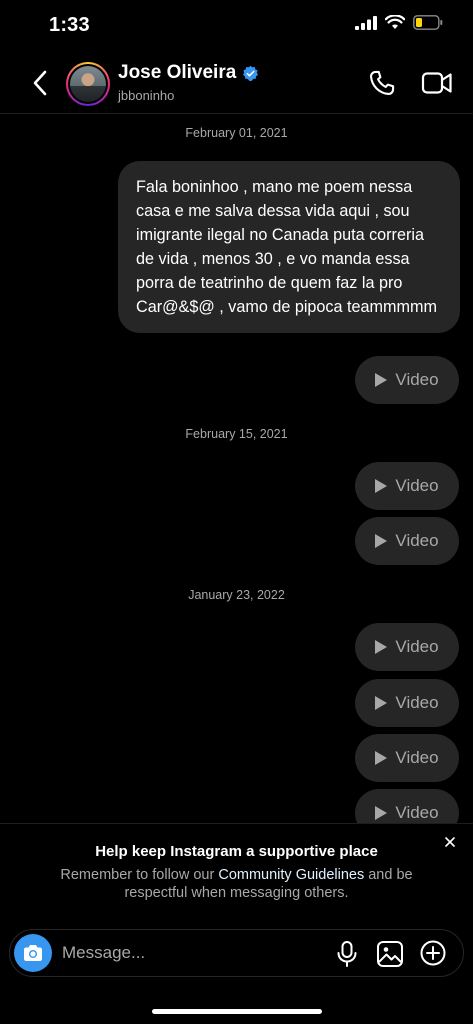 This screenshot has height=1024, width=473. I want to click on image-icon, so click(390, 954).